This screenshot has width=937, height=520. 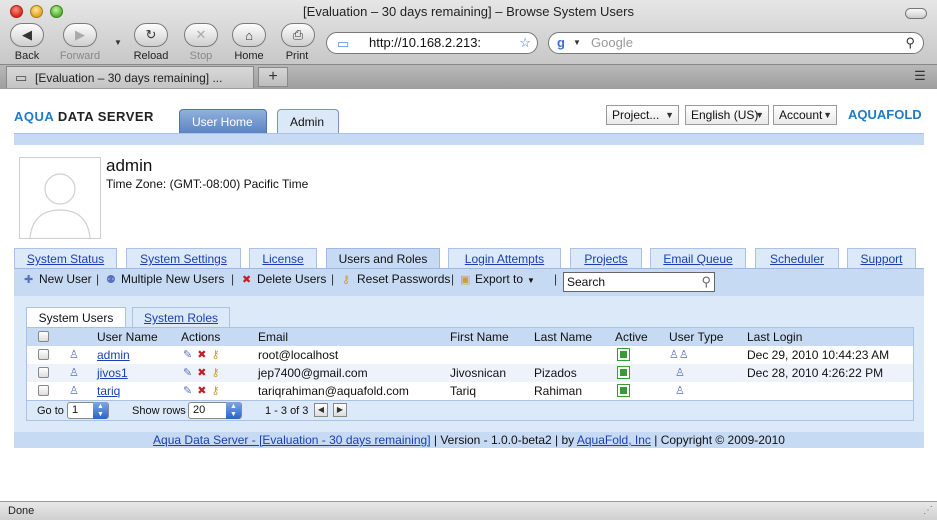 What do you see at coordinates (525, 43) in the screenshot?
I see `bookmark-star-icon: ☆` at bounding box center [525, 43].